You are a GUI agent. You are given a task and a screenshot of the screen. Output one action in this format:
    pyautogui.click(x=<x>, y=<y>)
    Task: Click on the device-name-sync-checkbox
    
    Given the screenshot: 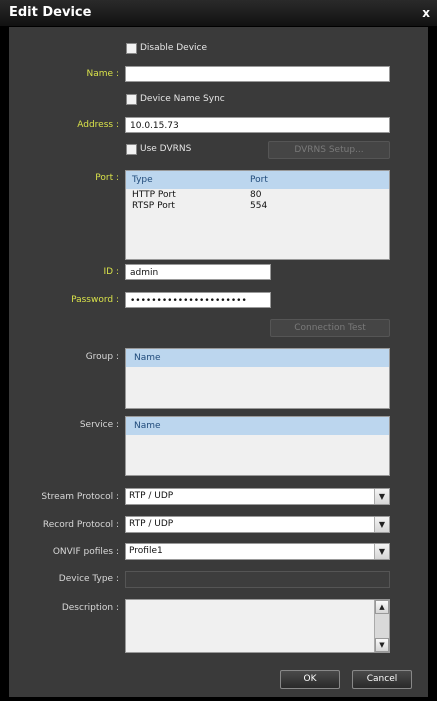 What is the action you would take?
    pyautogui.click(x=131, y=99)
    